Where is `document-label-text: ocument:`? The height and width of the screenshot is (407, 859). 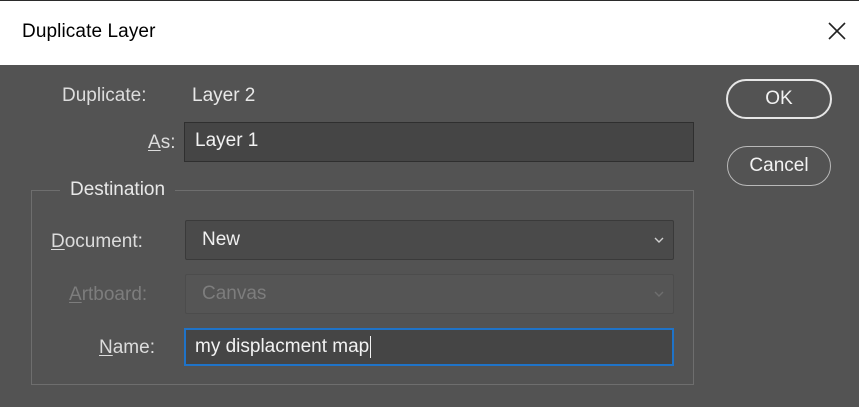
document-label-text: ocument: is located at coordinates (103, 241).